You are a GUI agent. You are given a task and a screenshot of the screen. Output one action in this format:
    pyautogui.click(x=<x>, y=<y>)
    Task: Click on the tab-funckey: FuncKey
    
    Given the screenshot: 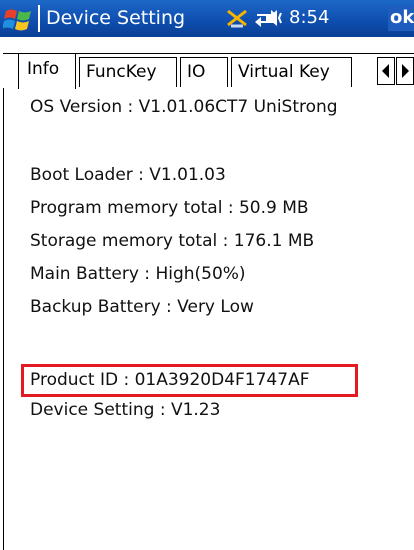 What is the action you would take?
    pyautogui.click(x=128, y=72)
    